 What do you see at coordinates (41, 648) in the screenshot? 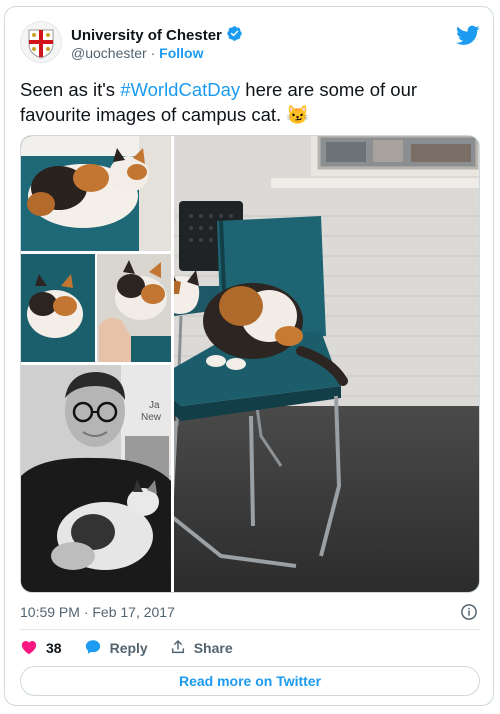
I see `like-button: 38` at bounding box center [41, 648].